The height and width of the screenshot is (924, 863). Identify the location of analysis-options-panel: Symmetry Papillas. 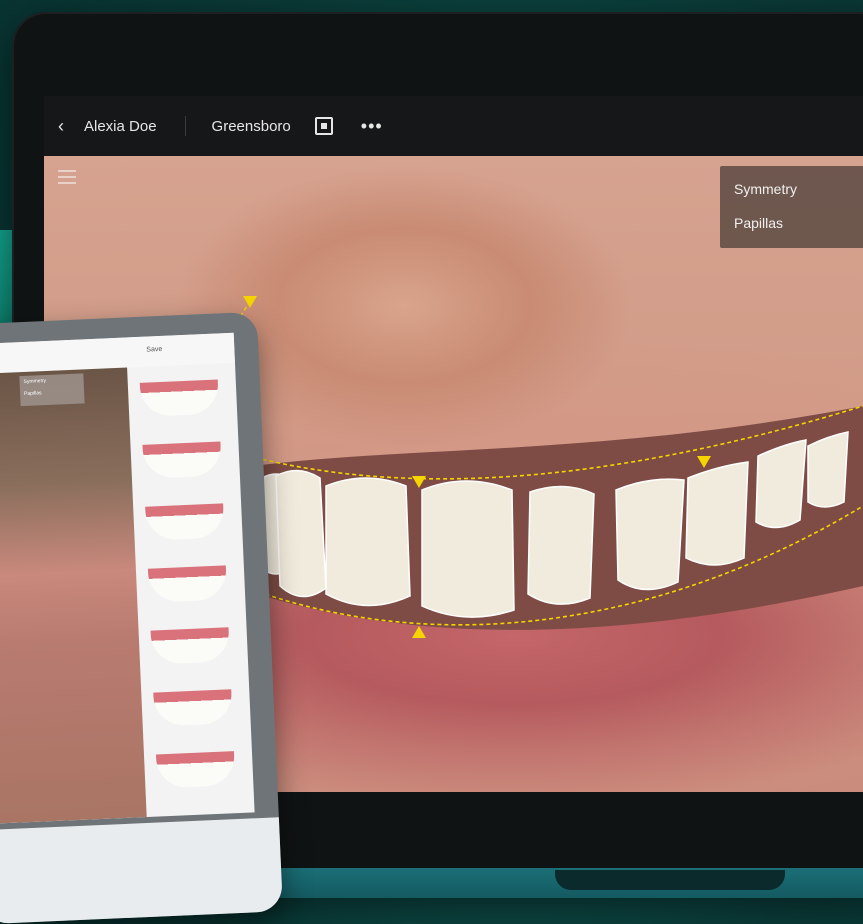
(791, 207).